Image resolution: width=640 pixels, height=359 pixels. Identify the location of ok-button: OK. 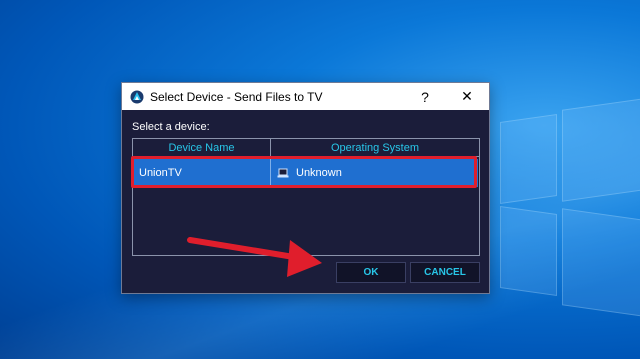
(371, 272).